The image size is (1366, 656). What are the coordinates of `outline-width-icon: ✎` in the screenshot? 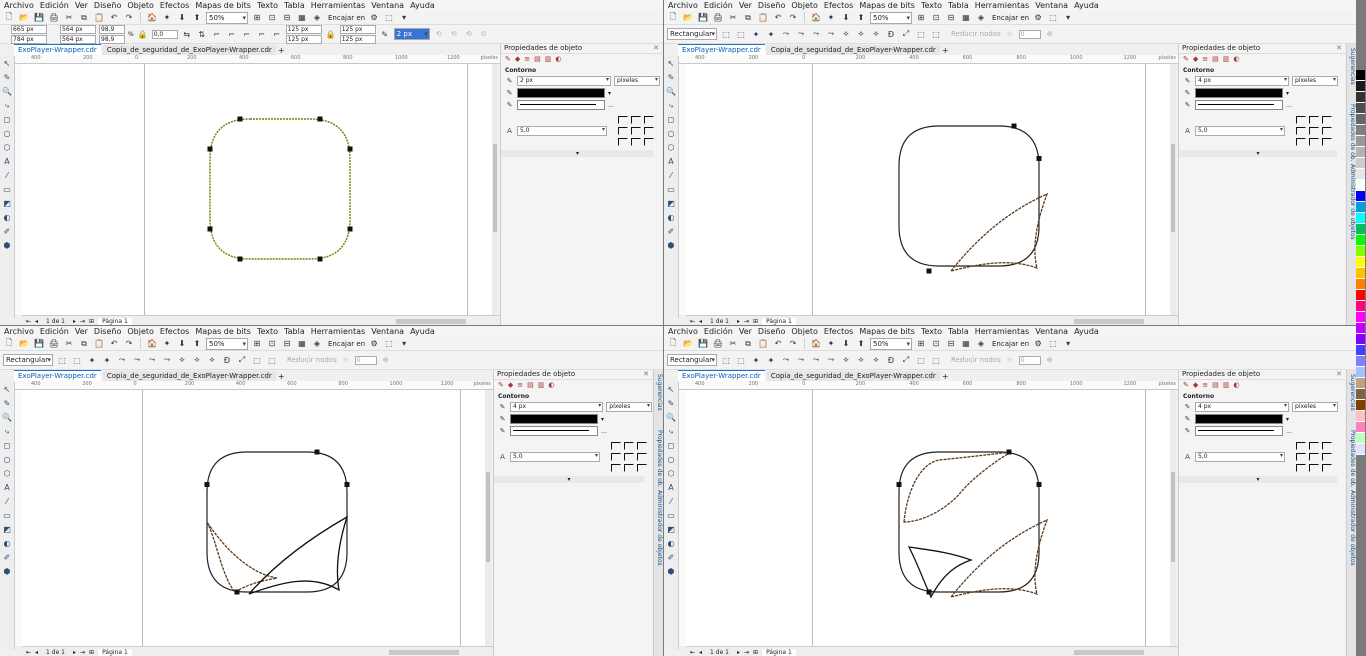 It's located at (385, 34).